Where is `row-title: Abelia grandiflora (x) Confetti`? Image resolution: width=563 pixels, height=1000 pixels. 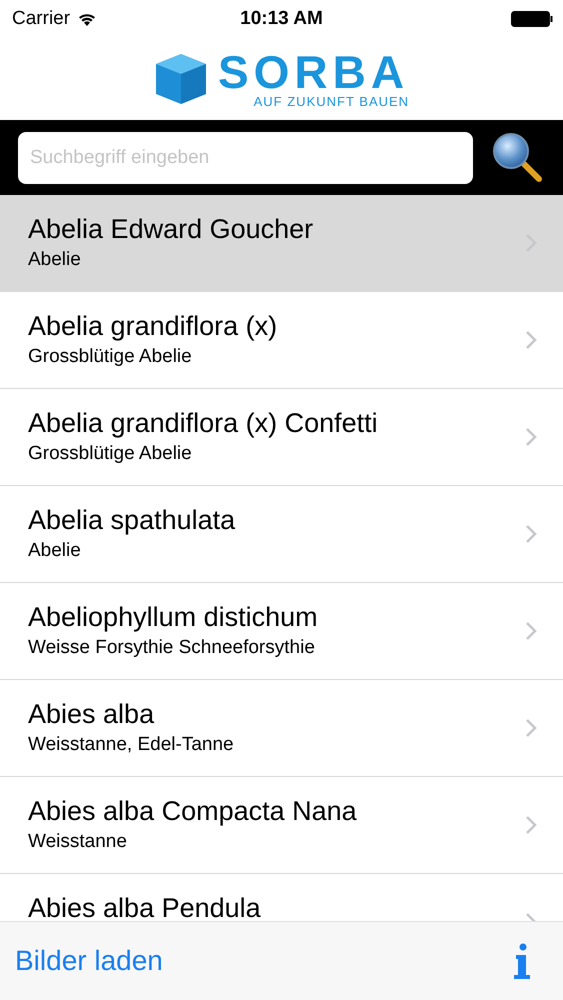
row-title: Abelia grandiflora (x) Confetti is located at coordinates (203, 423).